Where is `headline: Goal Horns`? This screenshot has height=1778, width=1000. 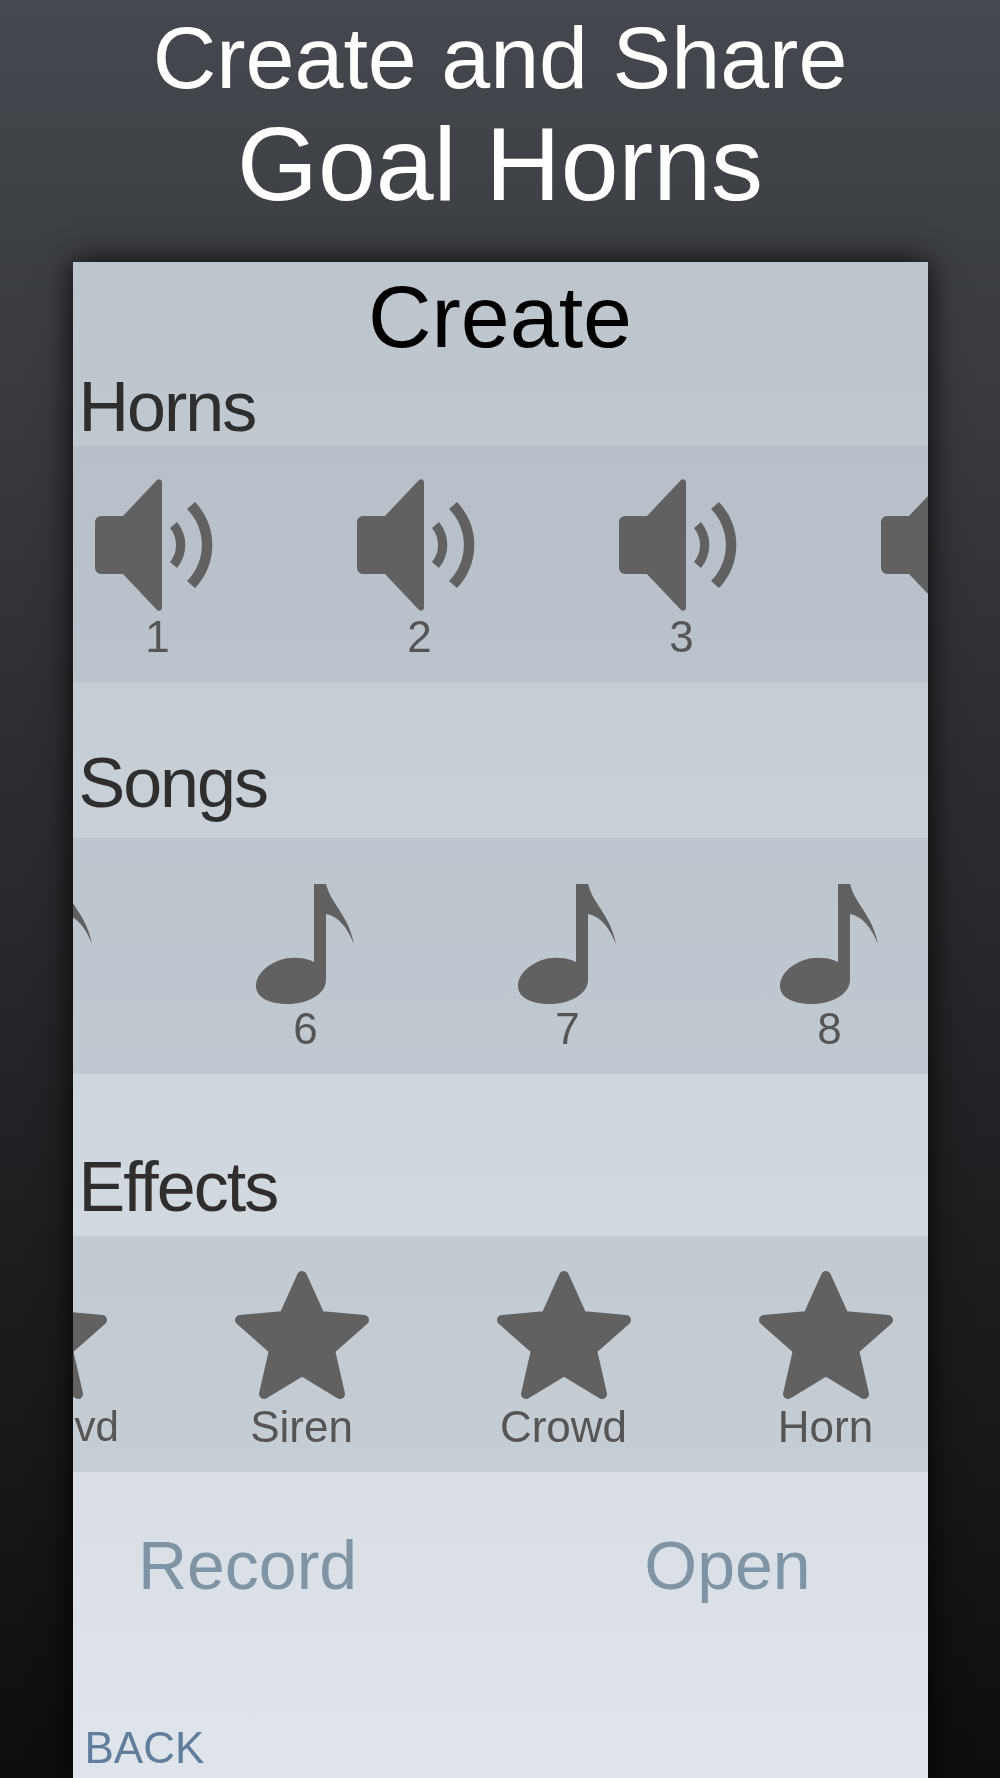
headline: Goal Horns is located at coordinates (500, 164).